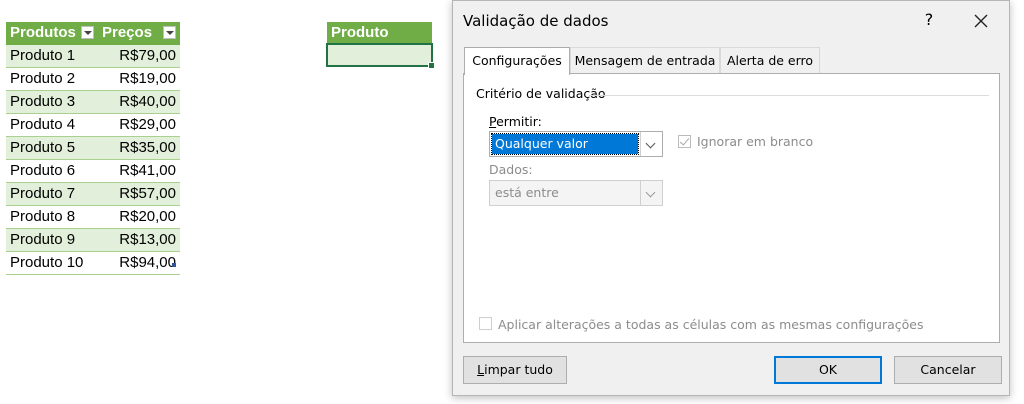 This screenshot has width=1024, height=404. Describe the element at coordinates (139, 148) in the screenshot. I see `price-cell: R$35,00` at that location.